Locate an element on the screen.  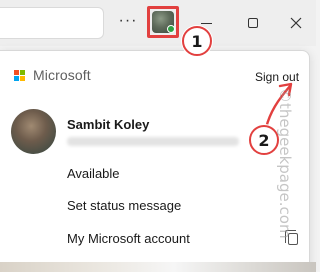
user-name: Sambit Koley is located at coordinates (108, 124).